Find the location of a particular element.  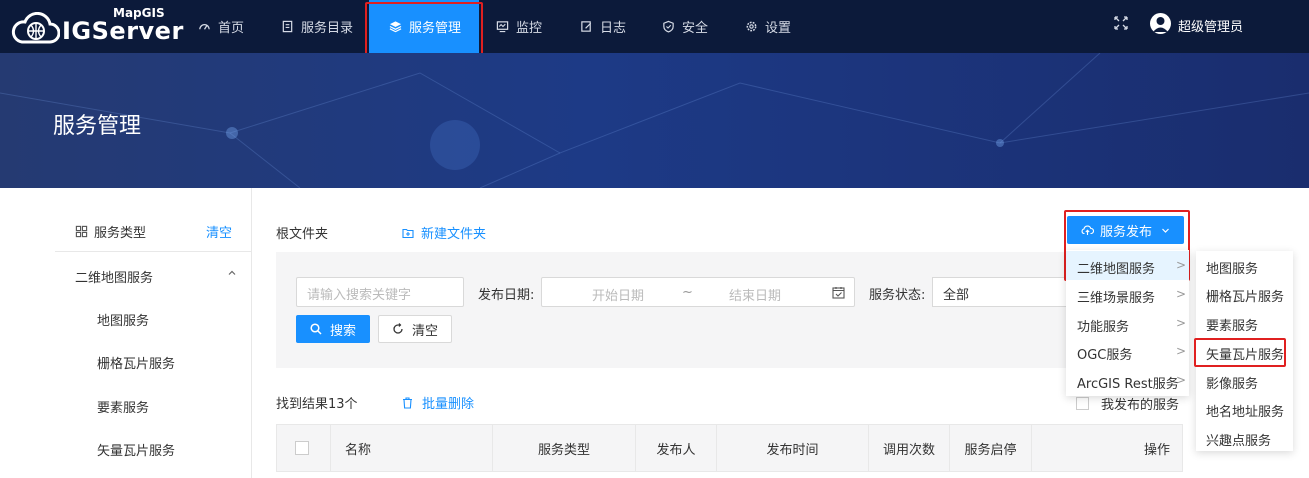

column-label: 发布人 is located at coordinates (676, 450).